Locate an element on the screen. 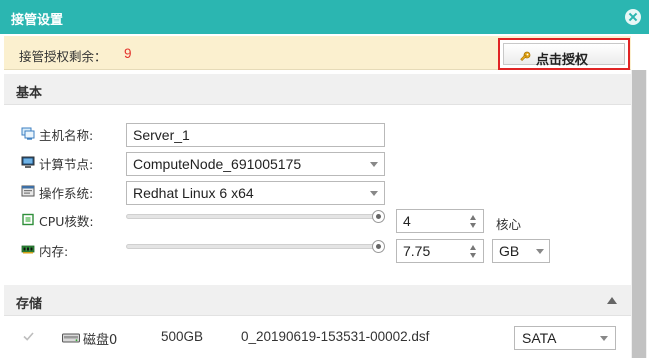 Image resolution: width=649 pixels, height=358 pixels. license-remaining-label: 接管授权剩余： is located at coordinates (63, 56).